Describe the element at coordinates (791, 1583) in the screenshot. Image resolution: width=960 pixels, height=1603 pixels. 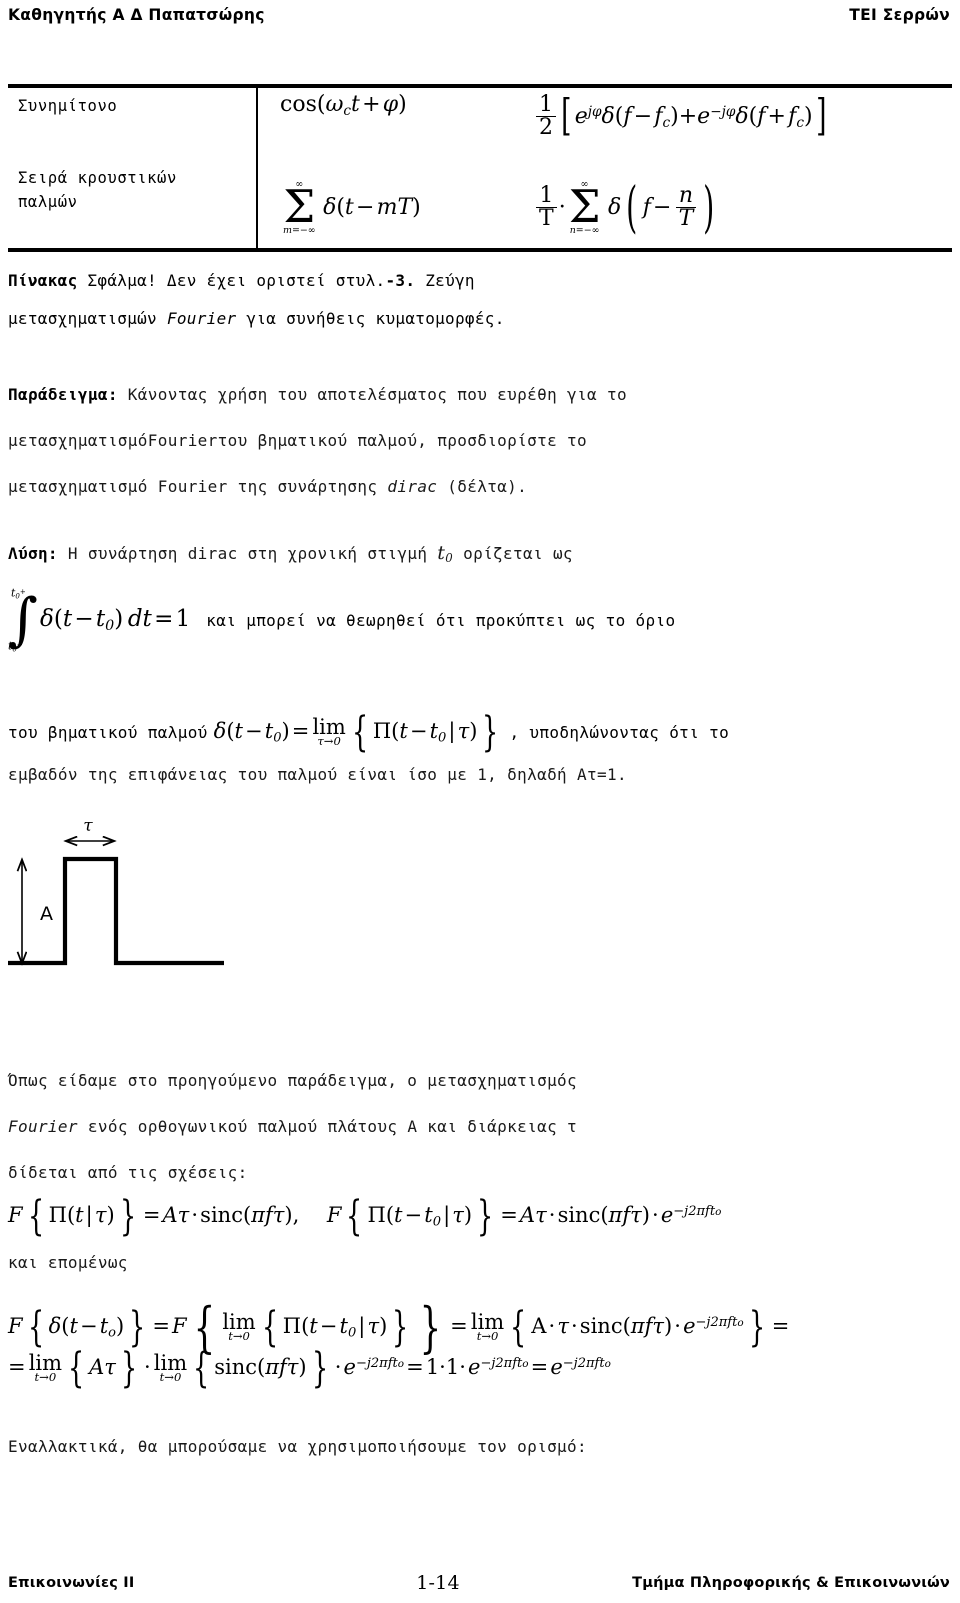
I see `footer-department: Τμήμα Πληροφορικής & Επικοινωνιών` at that location.